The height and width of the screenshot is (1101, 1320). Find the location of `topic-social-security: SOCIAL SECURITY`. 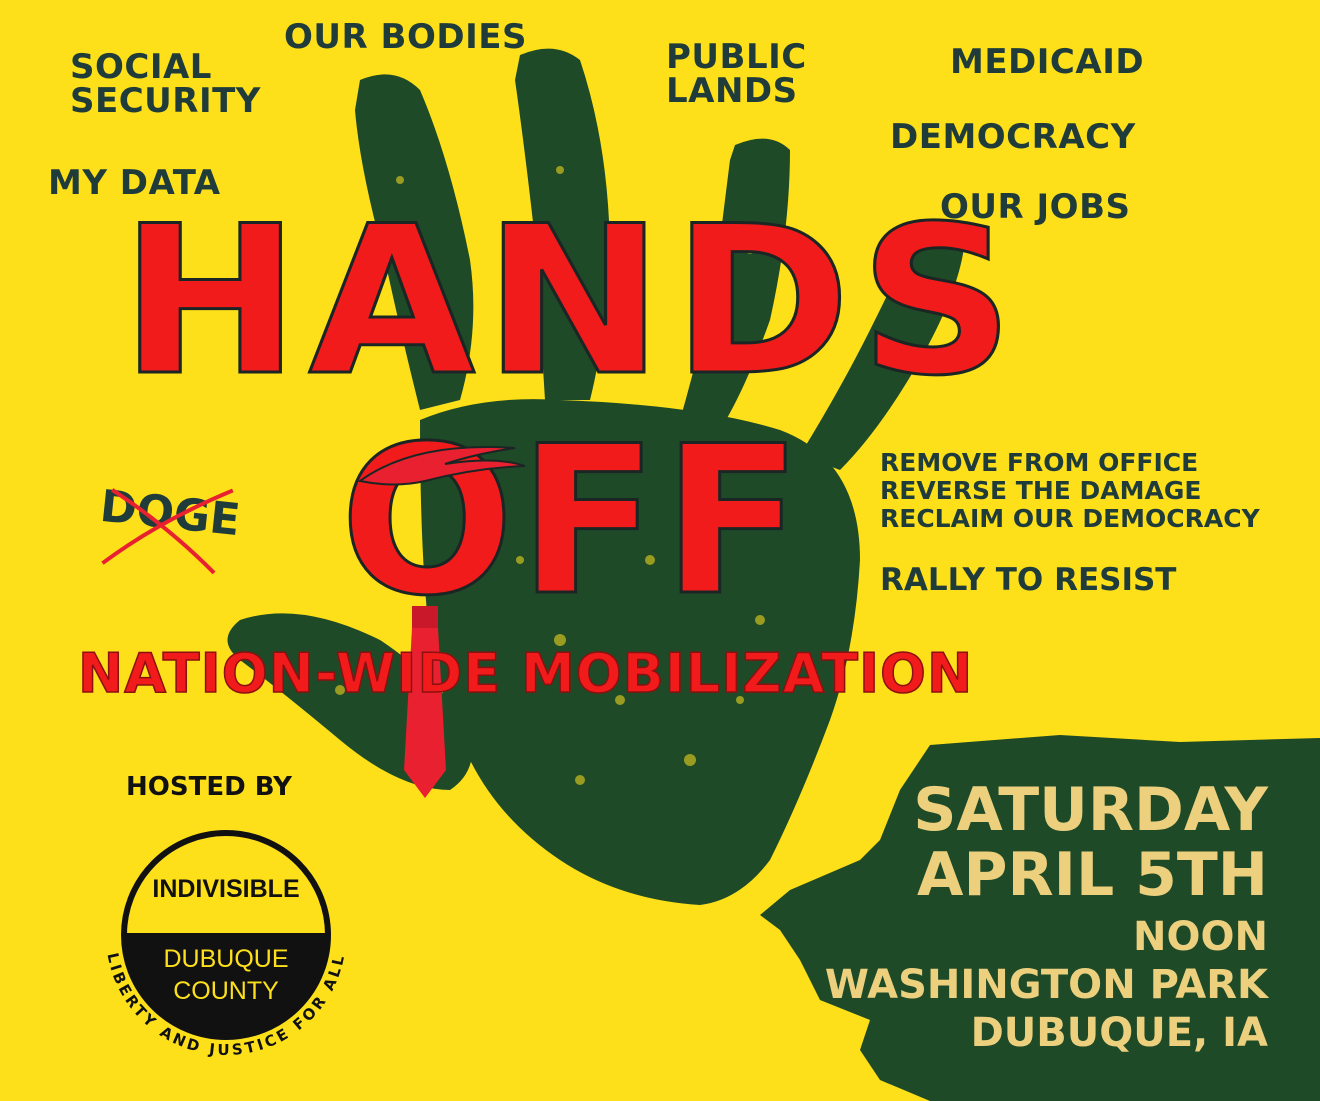

topic-social-security: SOCIAL SECURITY is located at coordinates (165, 84).